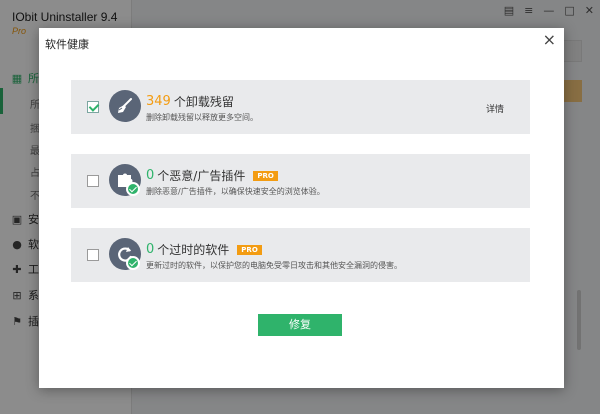 The image size is (600, 414). Describe the element at coordinates (201, 176) in the screenshot. I see `malicious-plugins-headline: 个恶意/广告插件` at that location.